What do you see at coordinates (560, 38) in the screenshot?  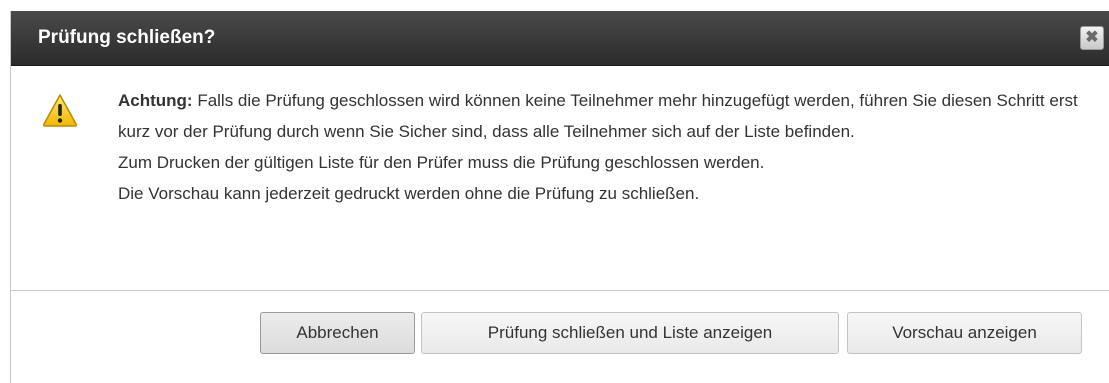 I see `dialog-titlebar: Prüfung schließen? ✖` at bounding box center [560, 38].